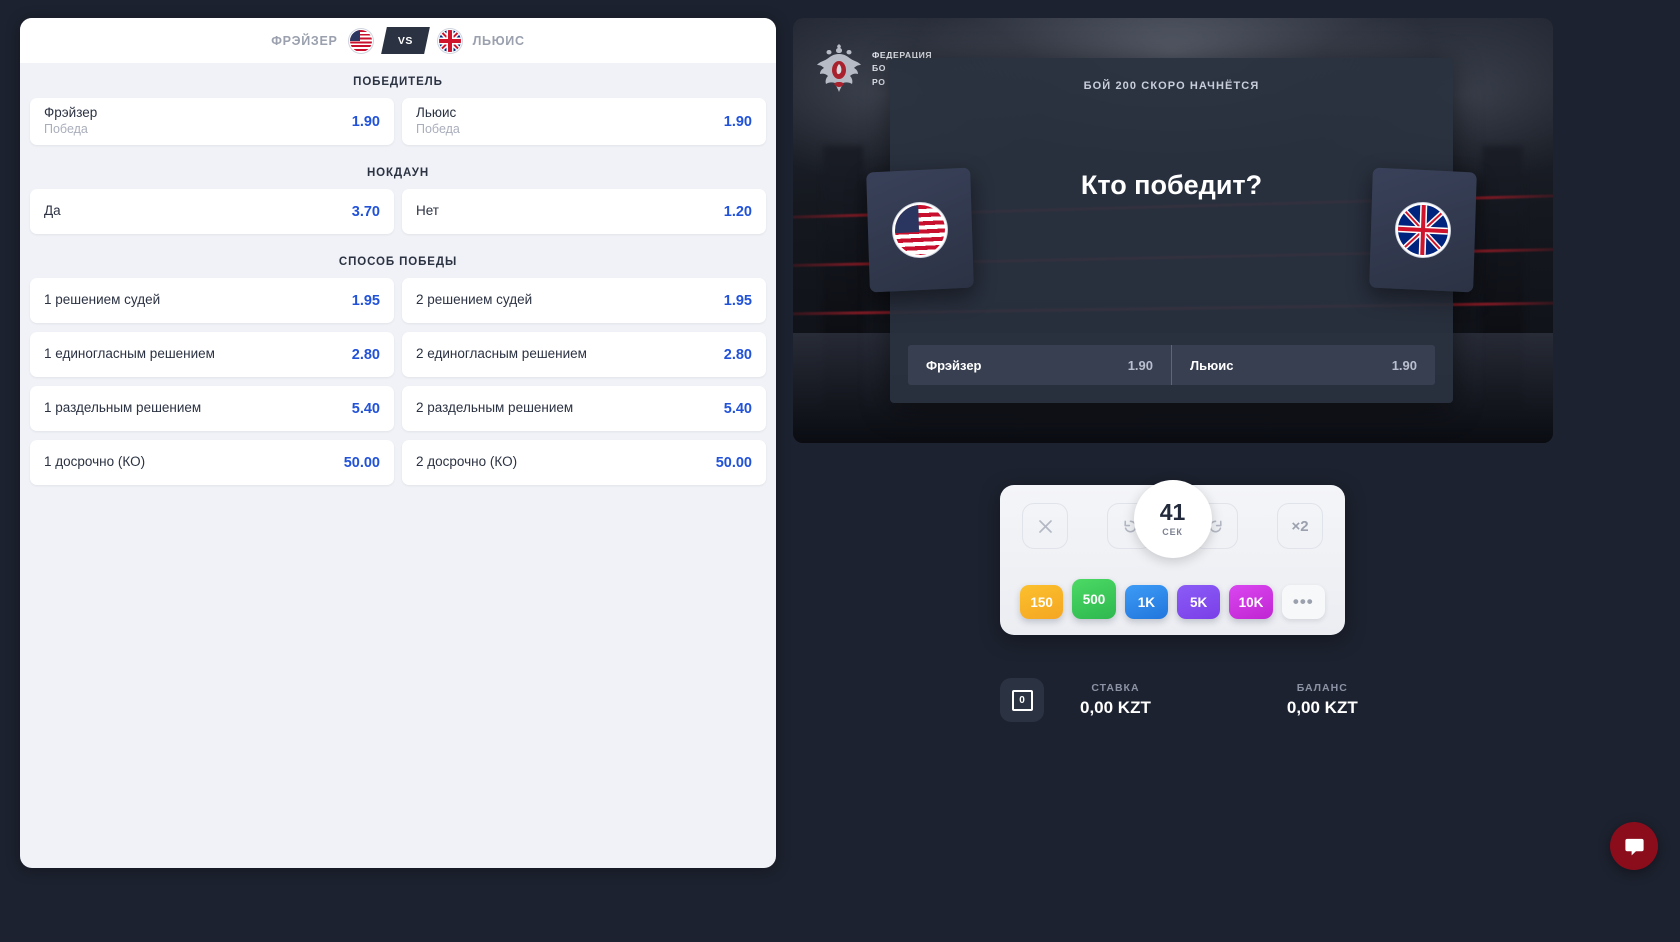 The height and width of the screenshot is (942, 1680). I want to click on balance-bar: 0 СТАВКА 0,00 KZT БАЛАНС 0,00 KZT, so click(1205, 700).